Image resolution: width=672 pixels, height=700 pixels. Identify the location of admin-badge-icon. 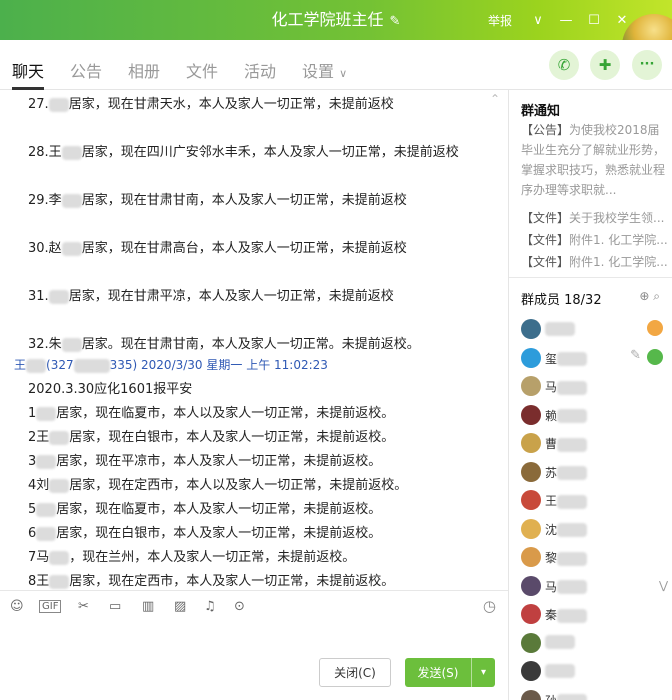
(655, 356).